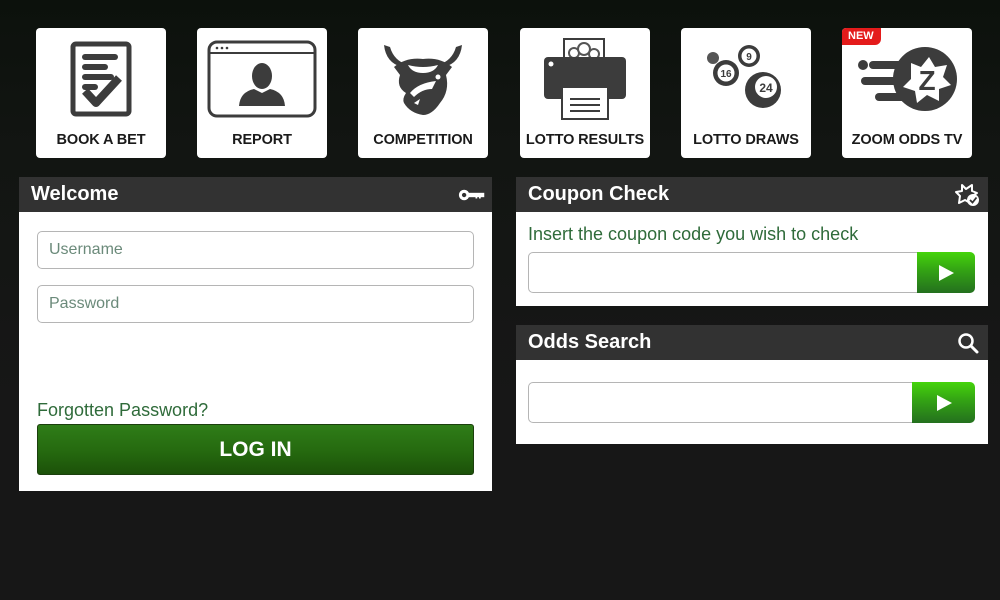  Describe the element at coordinates (599, 194) in the screenshot. I see `panel-title: Coupon Check` at that location.